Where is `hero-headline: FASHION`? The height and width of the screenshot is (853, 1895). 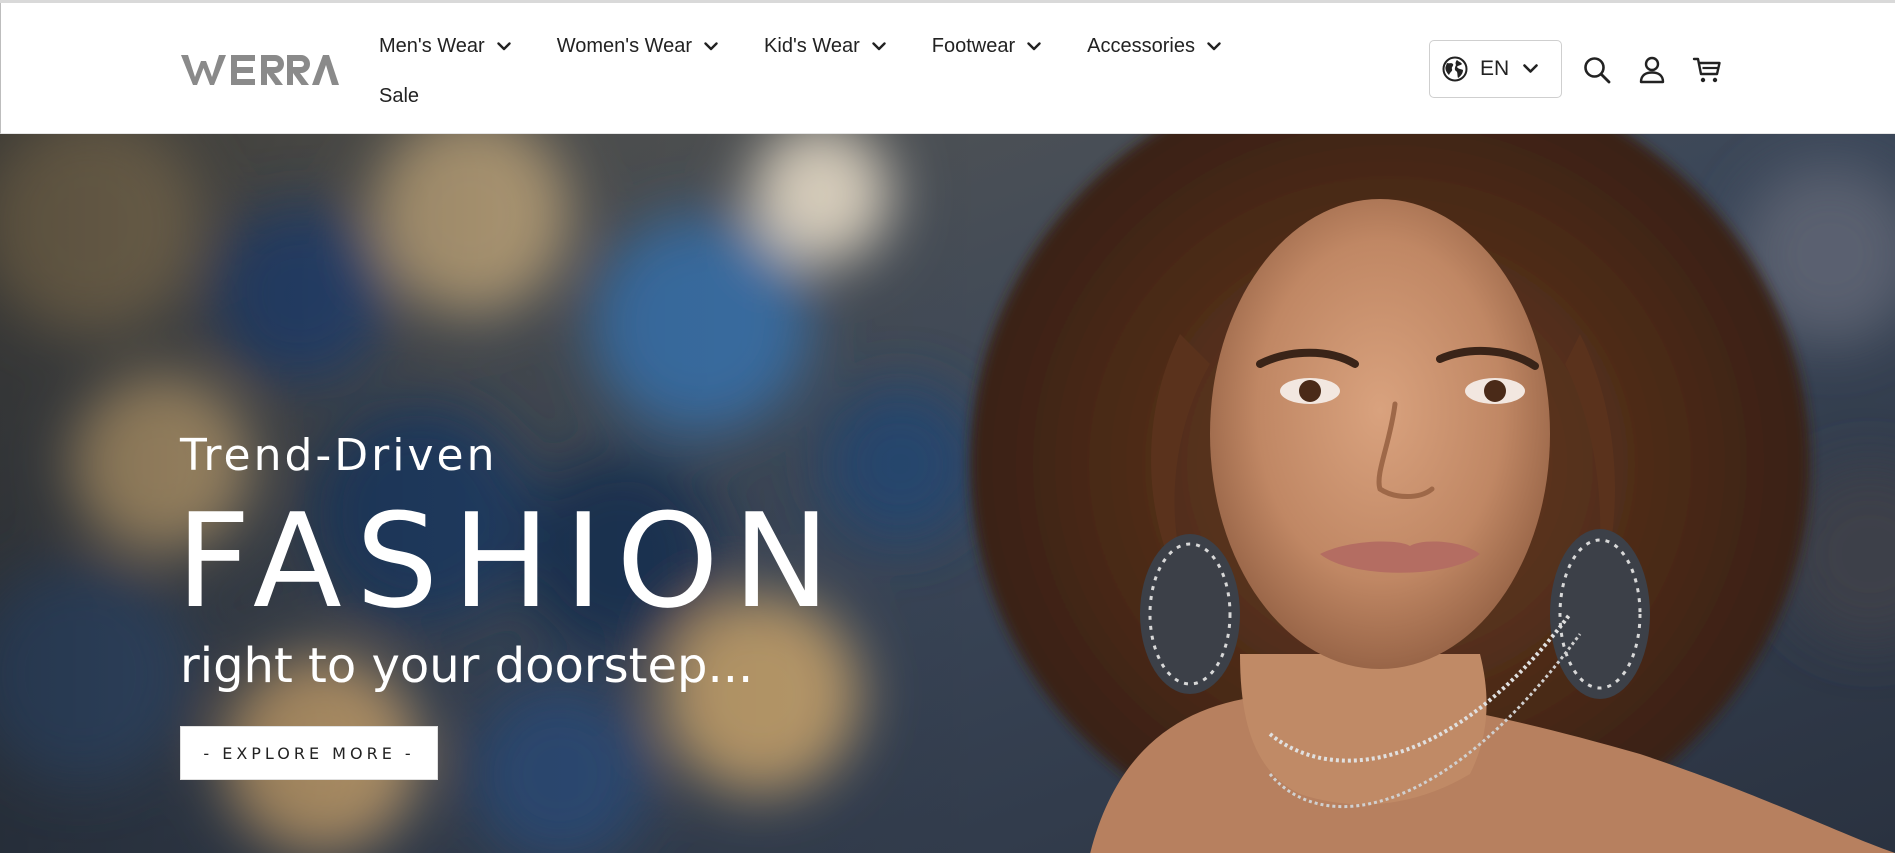
hero-headline: FASHION is located at coordinates (510, 561).